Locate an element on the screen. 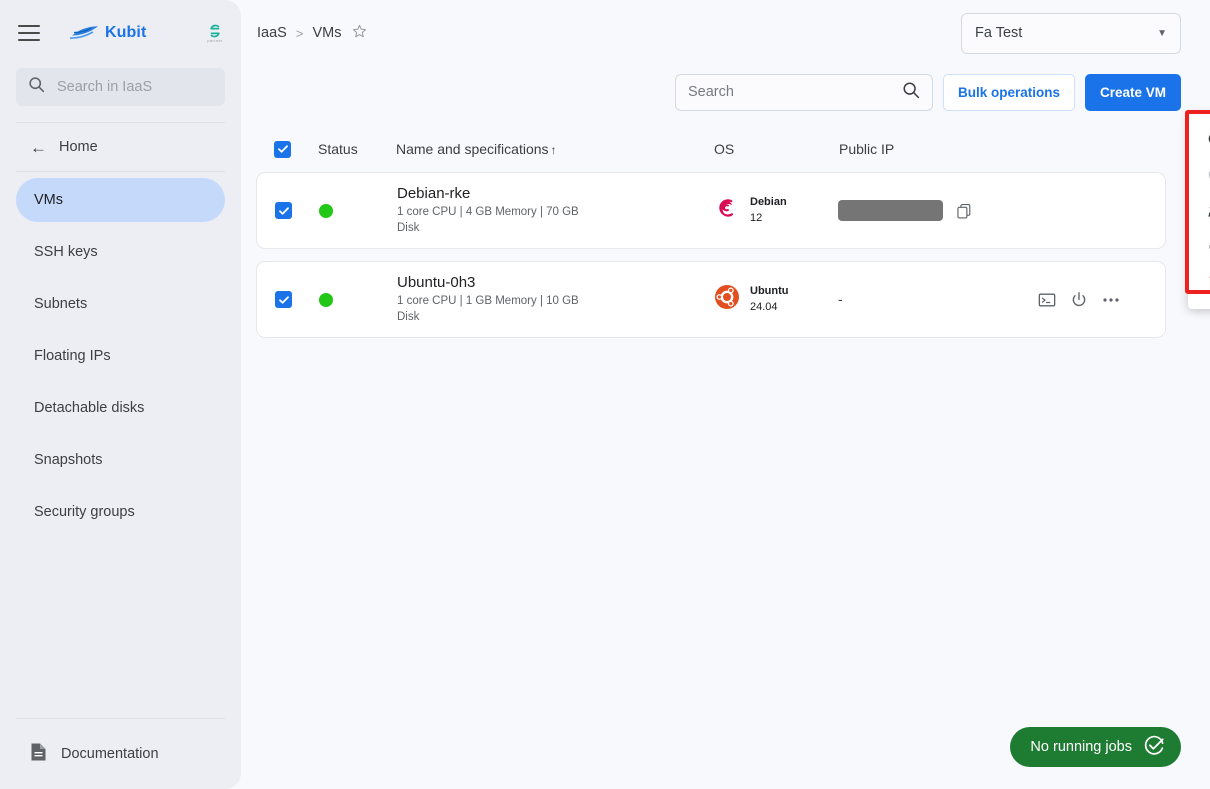 This screenshot has width=1210, height=789. menu-item-power-off: Power off is located at coordinates (1199, 247).